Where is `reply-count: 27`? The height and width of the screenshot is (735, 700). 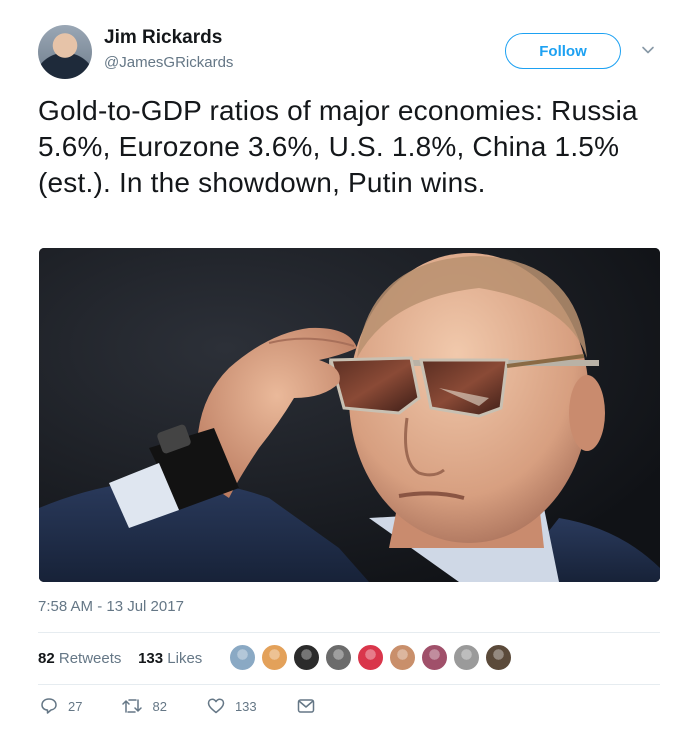
reply-count: 27 is located at coordinates (75, 706).